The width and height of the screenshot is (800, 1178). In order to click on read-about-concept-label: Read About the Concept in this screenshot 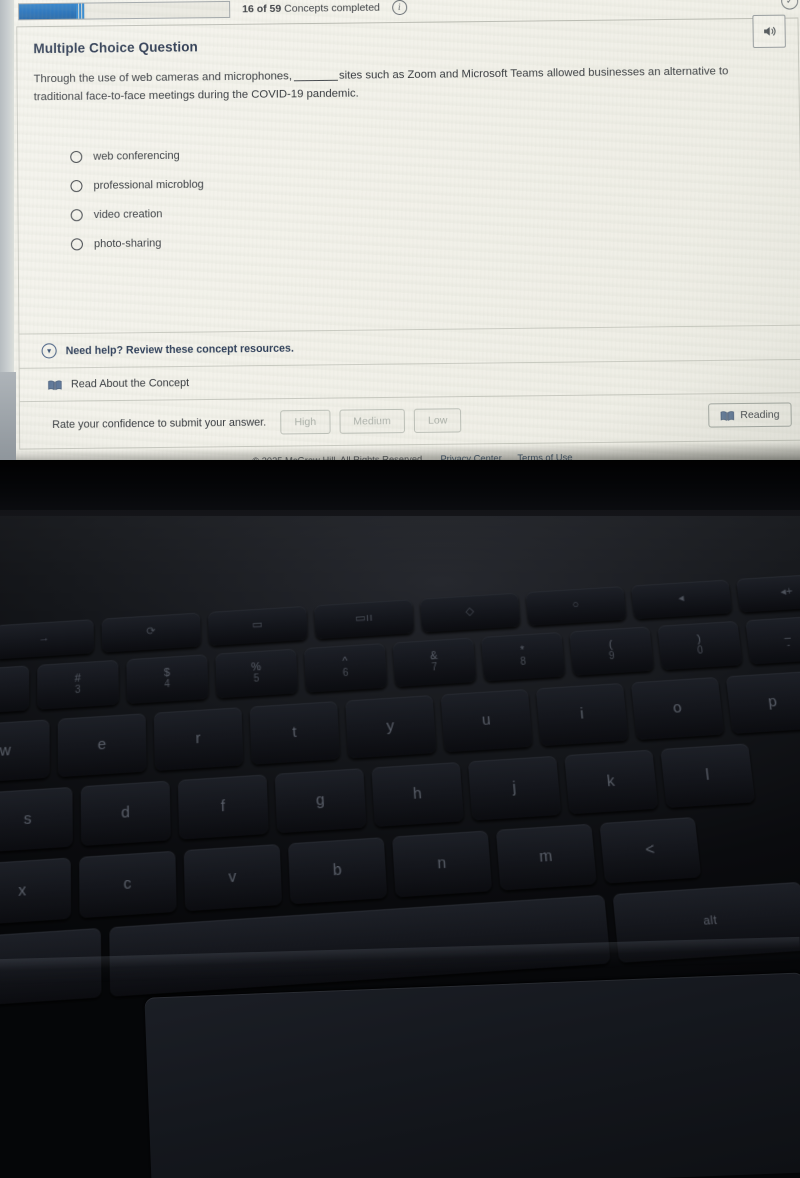, I will do `click(130, 384)`.